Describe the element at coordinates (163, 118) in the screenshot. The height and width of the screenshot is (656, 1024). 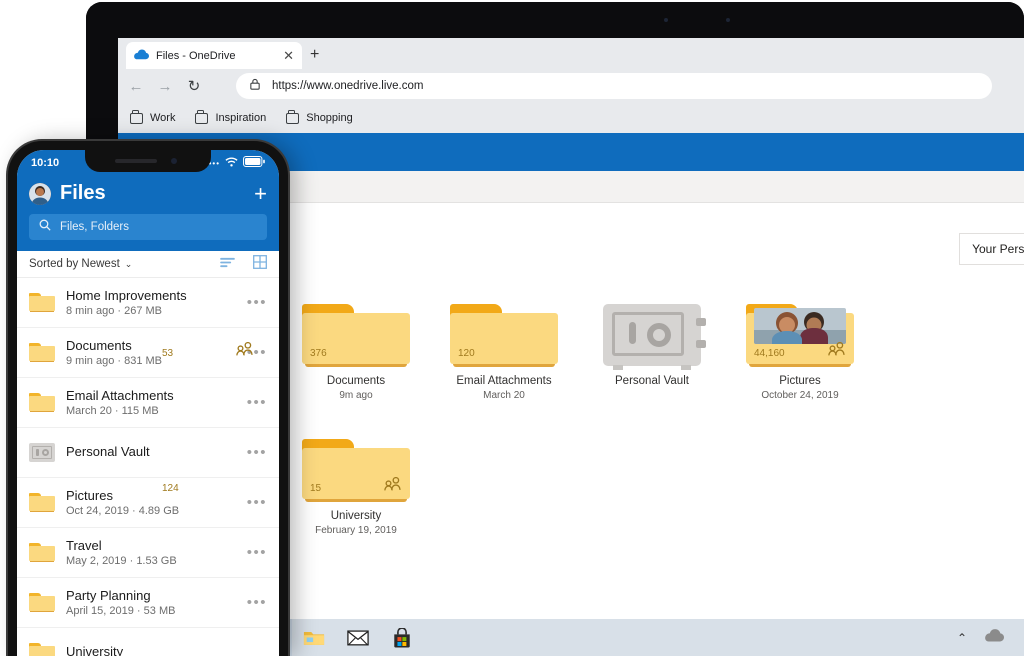
I see `bookmark-label: Work` at that location.